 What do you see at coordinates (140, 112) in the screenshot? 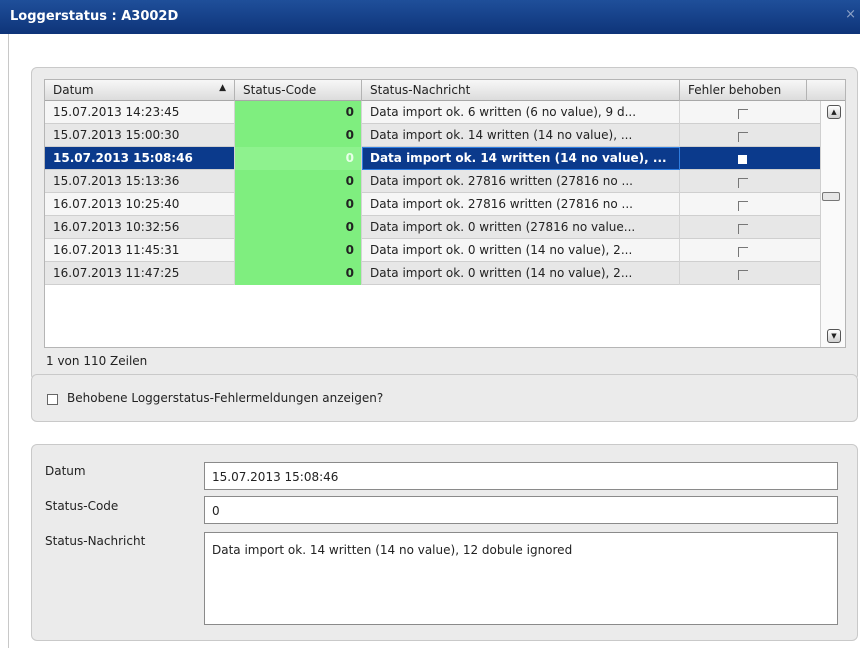
I see `cell-datum: 15.07.2013 14:23:45` at bounding box center [140, 112].